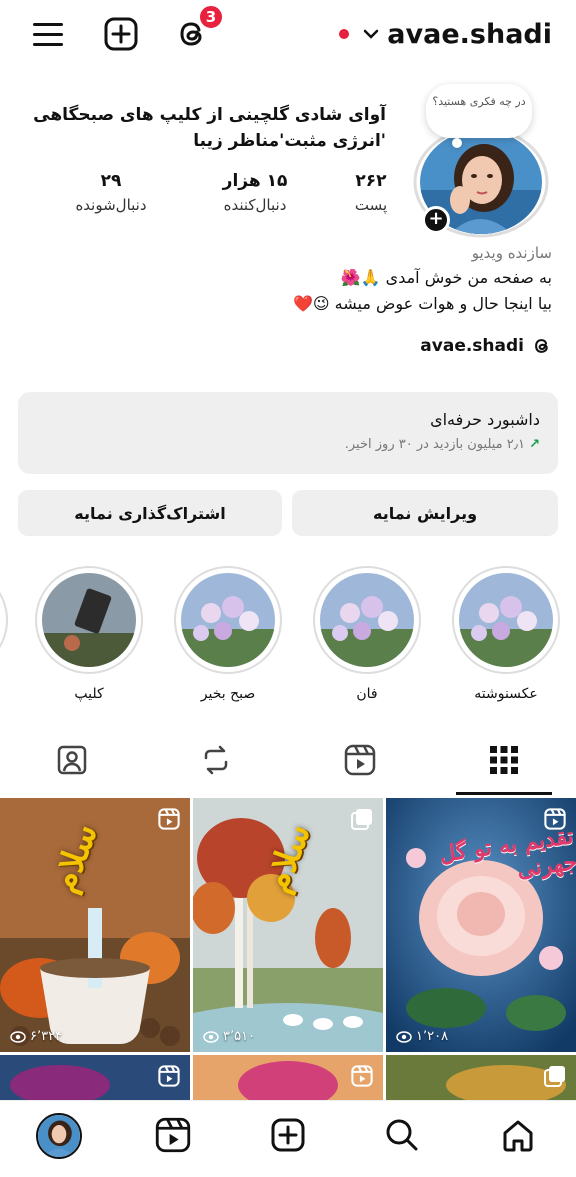  What do you see at coordinates (228, 694) in the screenshot?
I see `highlight-label: صبح بخیر` at bounding box center [228, 694].